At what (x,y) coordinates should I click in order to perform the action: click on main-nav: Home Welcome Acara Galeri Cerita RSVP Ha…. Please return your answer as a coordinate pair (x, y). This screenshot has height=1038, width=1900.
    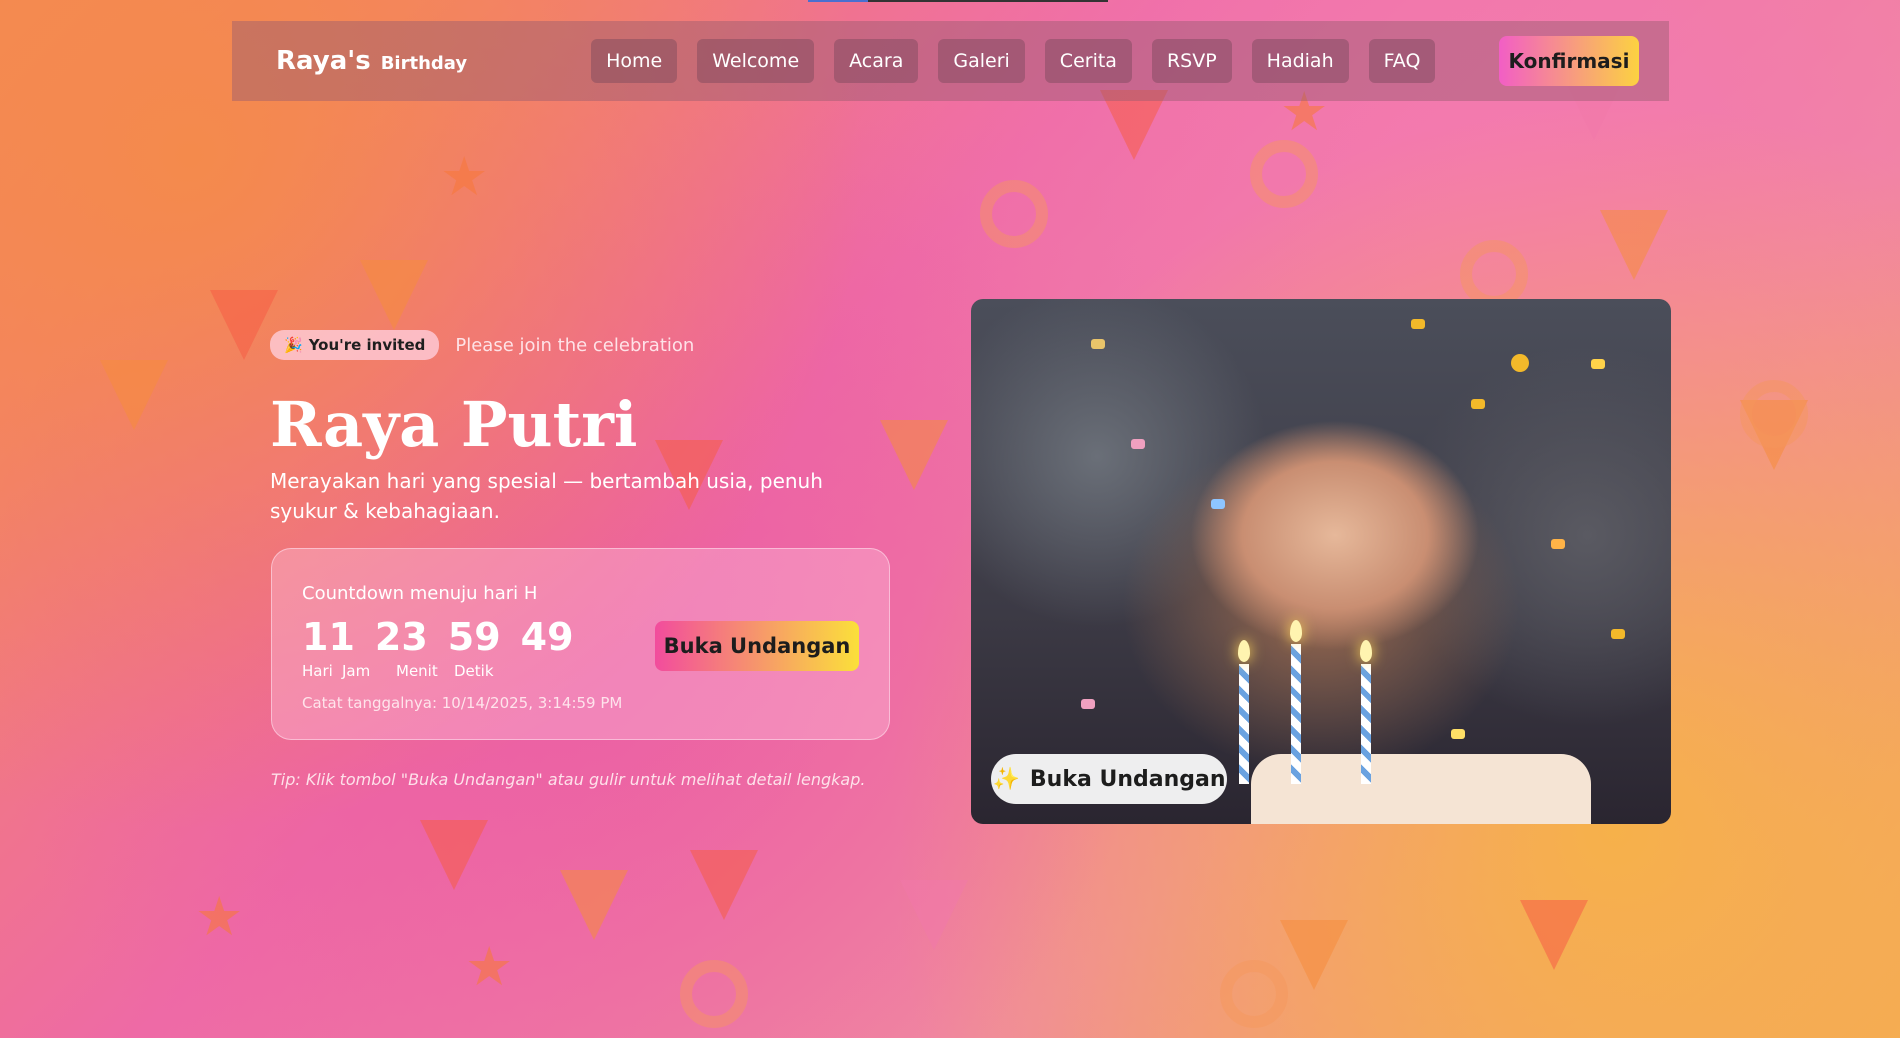
    Looking at the image, I should click on (1013, 61).